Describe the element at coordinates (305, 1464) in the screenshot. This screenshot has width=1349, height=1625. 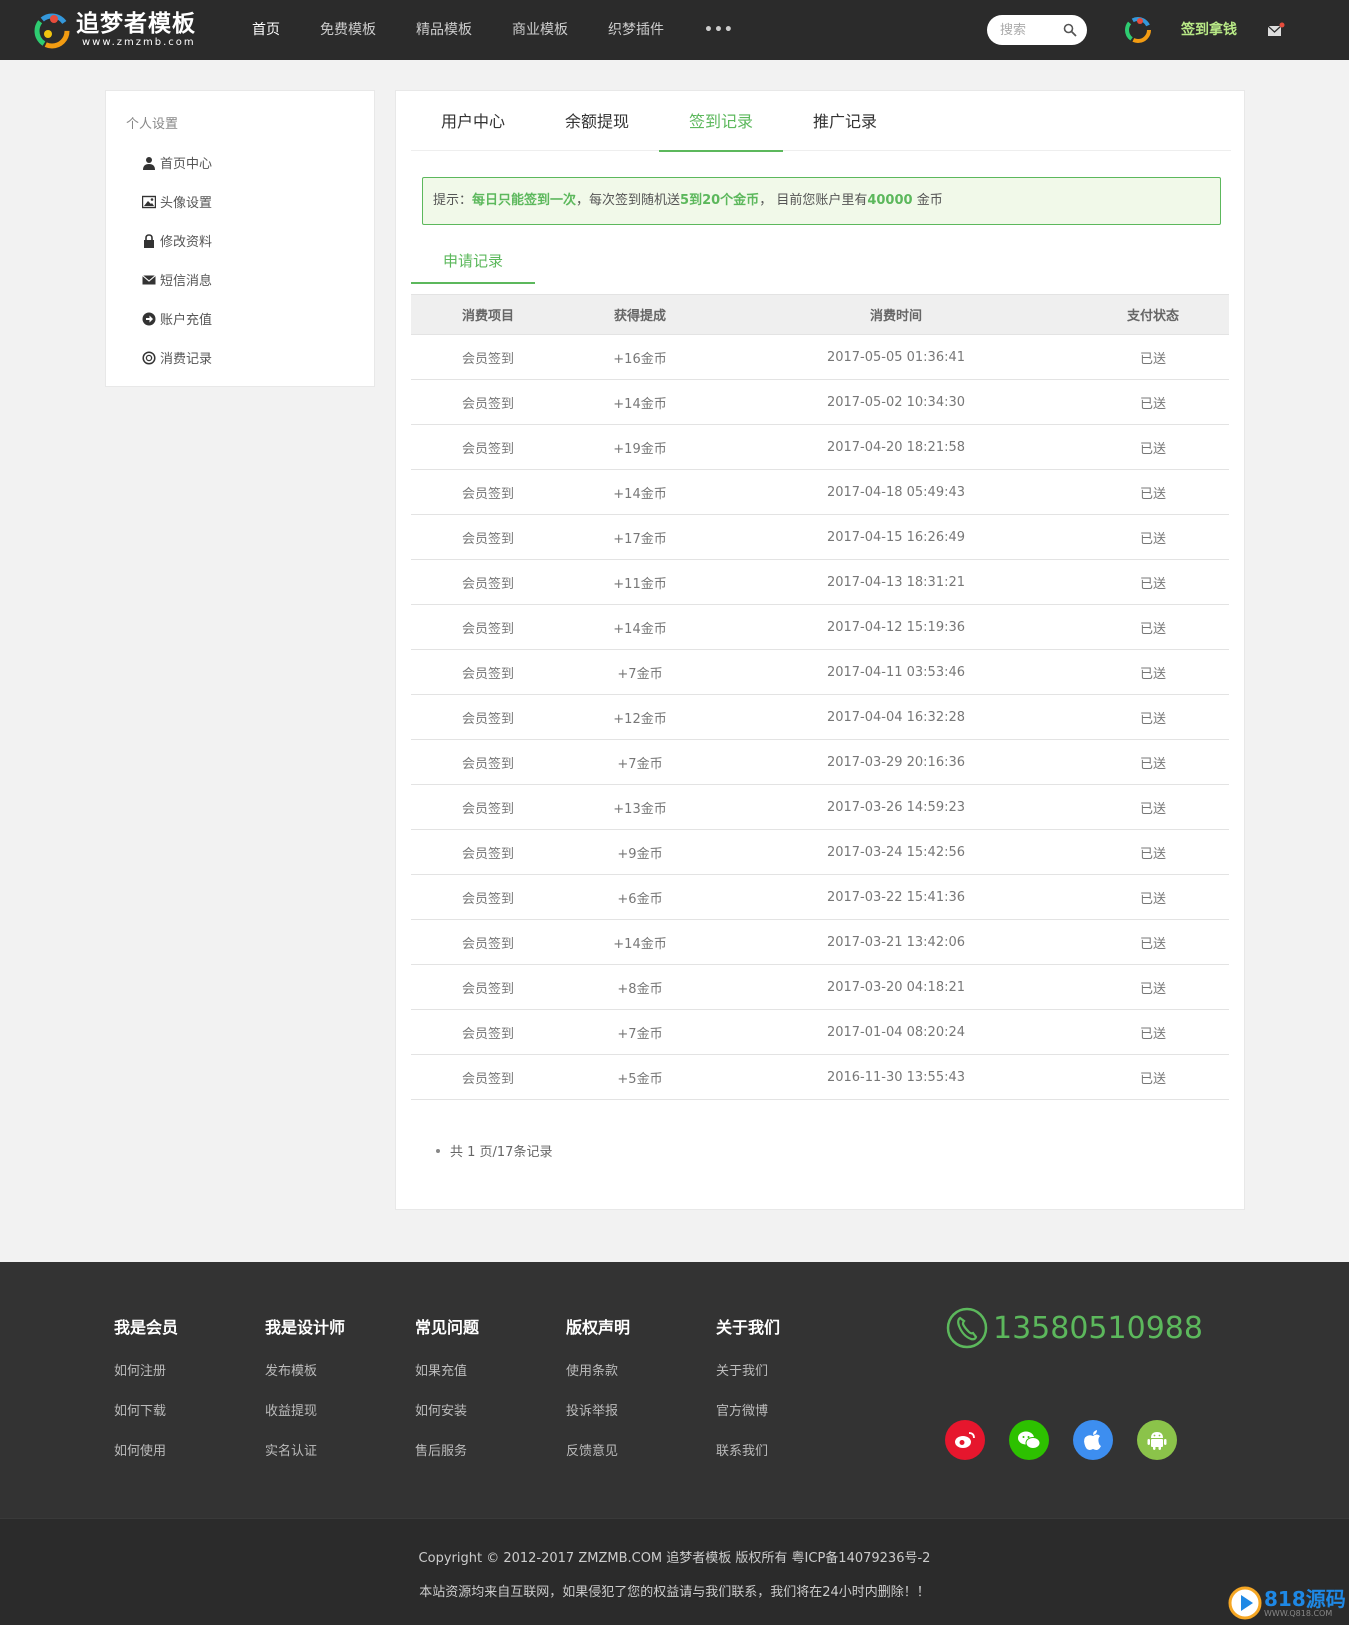
I see `footer-link: 实名认证` at that location.